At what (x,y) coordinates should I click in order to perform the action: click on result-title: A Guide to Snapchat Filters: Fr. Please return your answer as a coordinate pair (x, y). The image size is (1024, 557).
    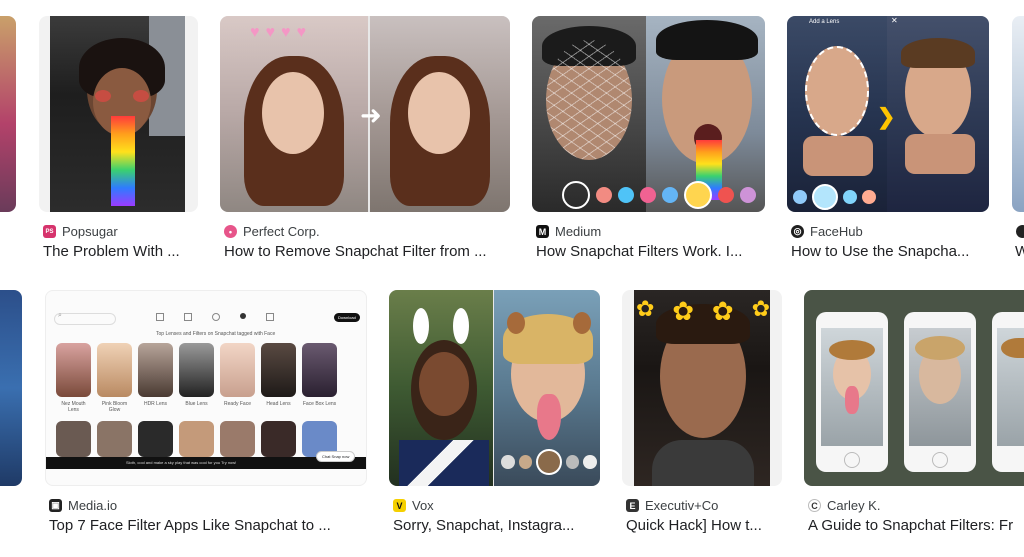
    Looking at the image, I should click on (916, 525).